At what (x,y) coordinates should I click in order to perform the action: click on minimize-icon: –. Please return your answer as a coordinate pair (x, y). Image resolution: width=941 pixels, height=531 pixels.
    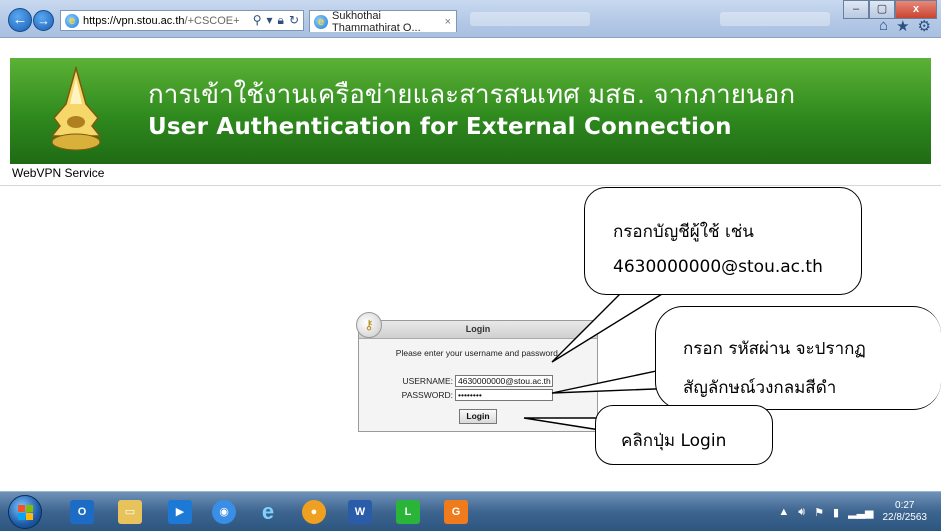
    Looking at the image, I should click on (856, 9).